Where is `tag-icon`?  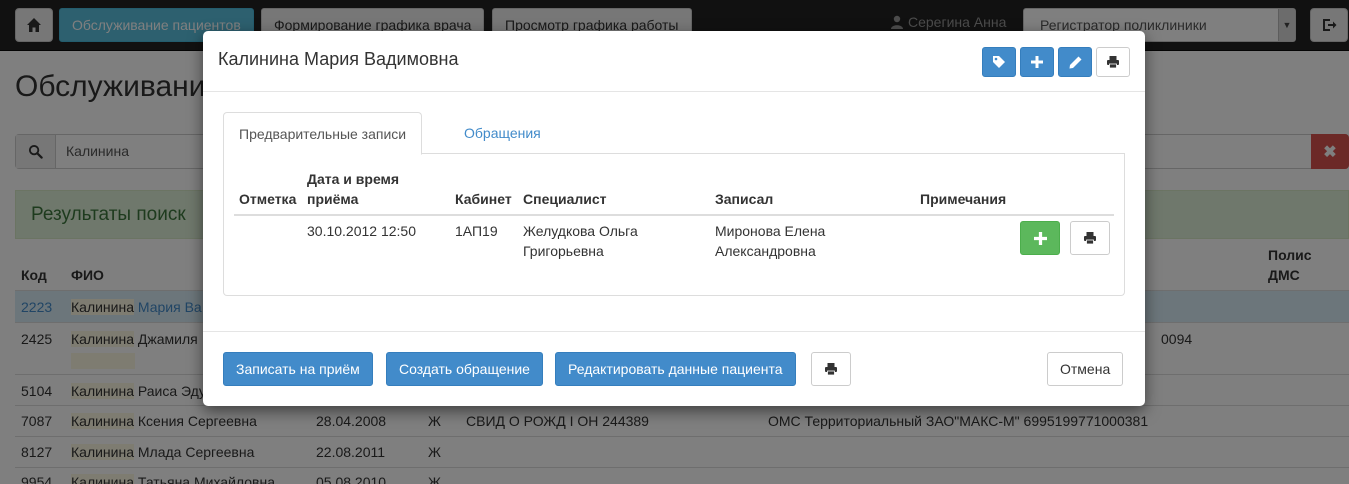
tag-icon is located at coordinates (999, 62).